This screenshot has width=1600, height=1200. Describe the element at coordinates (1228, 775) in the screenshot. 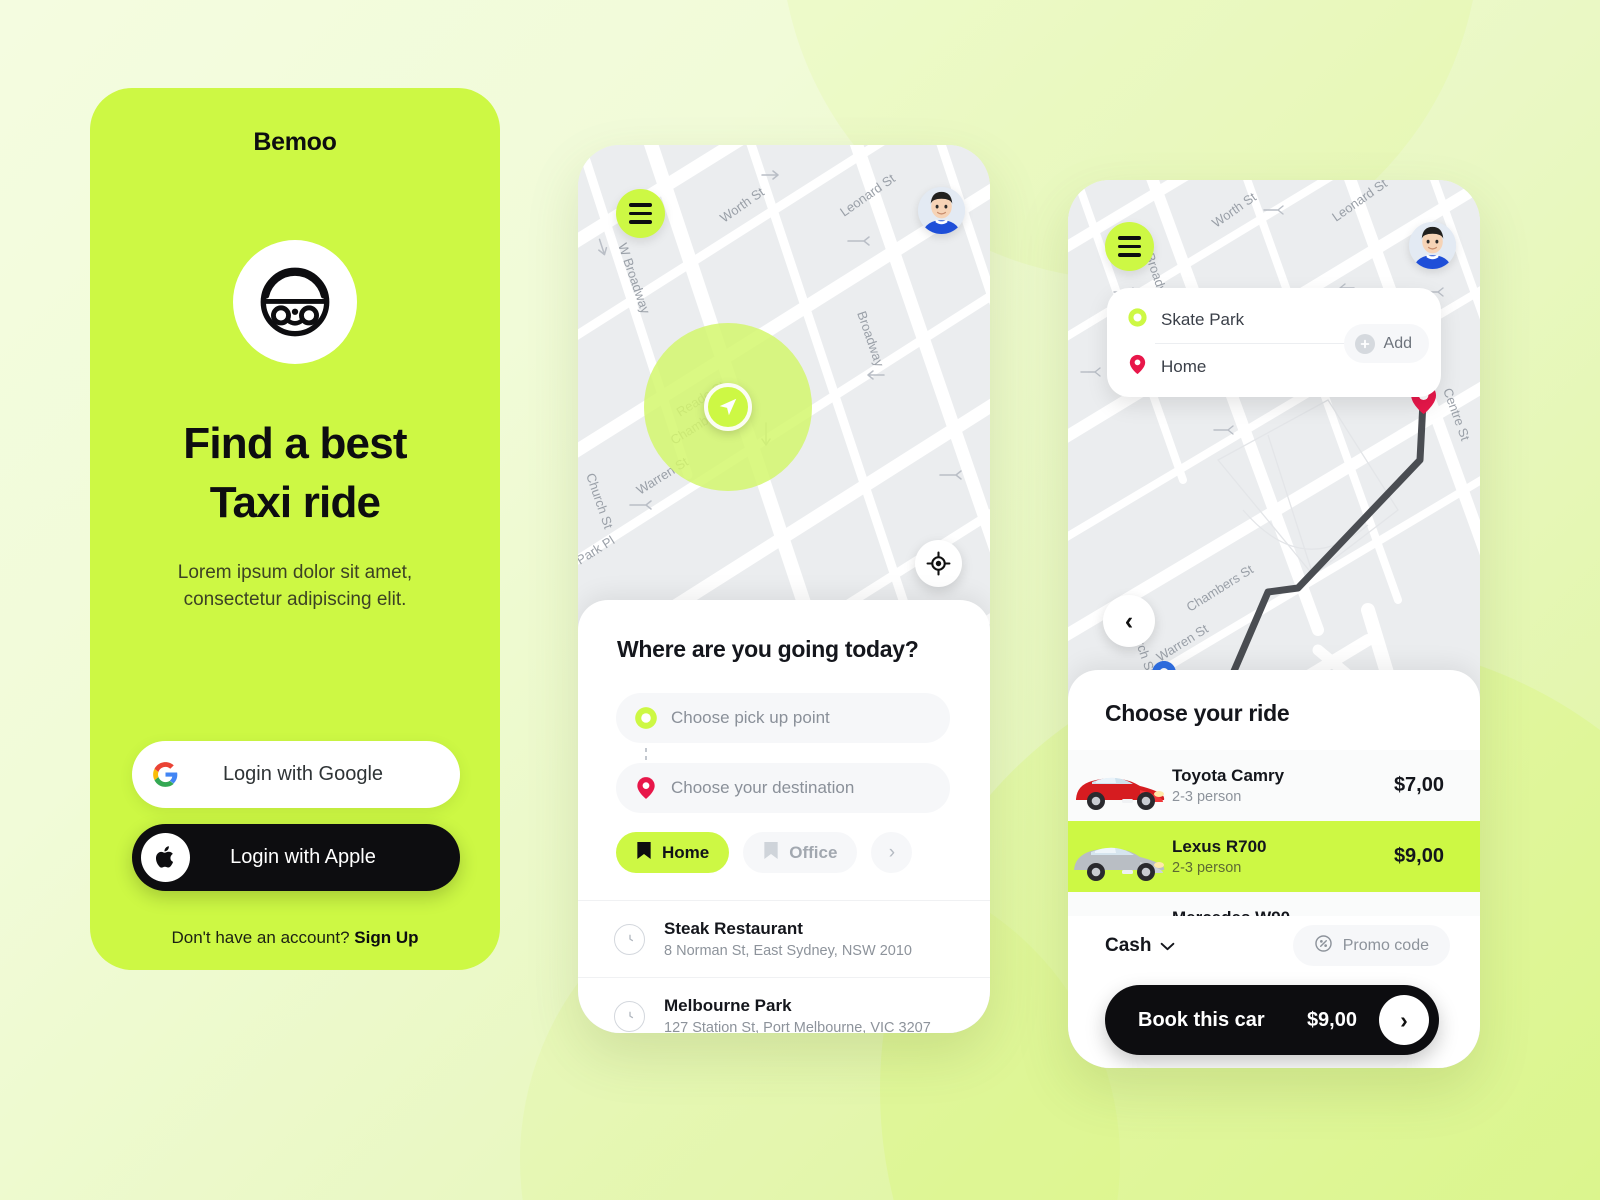

I see `ride-name: Toyota Camry` at that location.